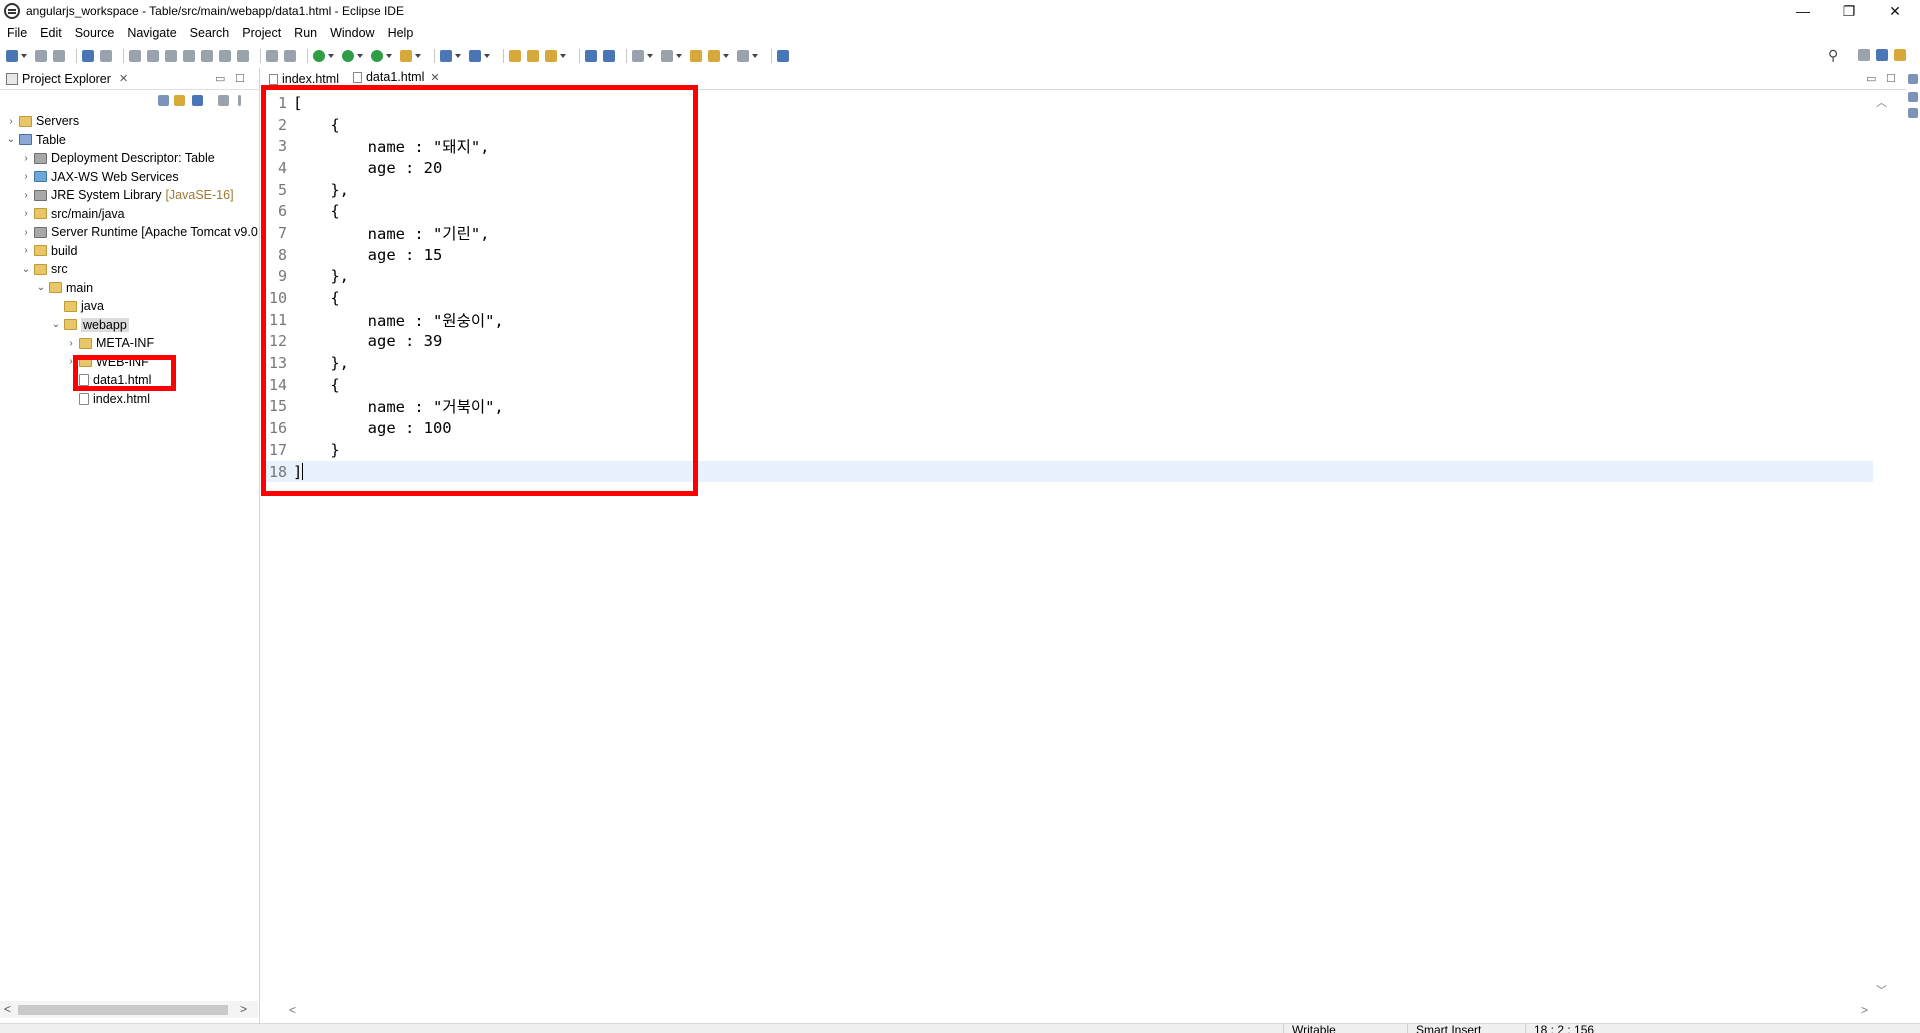  What do you see at coordinates (696, 56) in the screenshot?
I see `last-edit-icon` at bounding box center [696, 56].